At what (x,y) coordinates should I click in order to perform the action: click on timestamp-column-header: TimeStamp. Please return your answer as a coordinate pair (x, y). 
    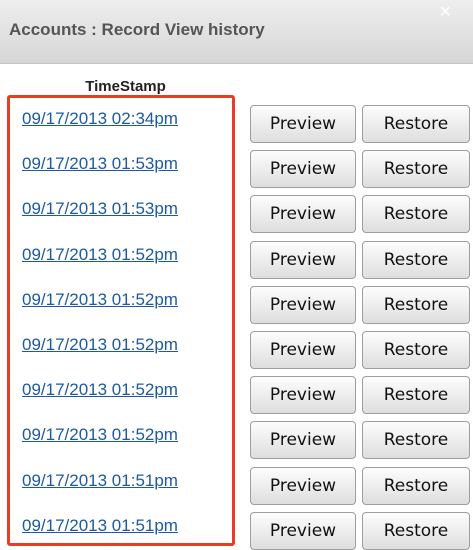
    Looking at the image, I should click on (125, 86).